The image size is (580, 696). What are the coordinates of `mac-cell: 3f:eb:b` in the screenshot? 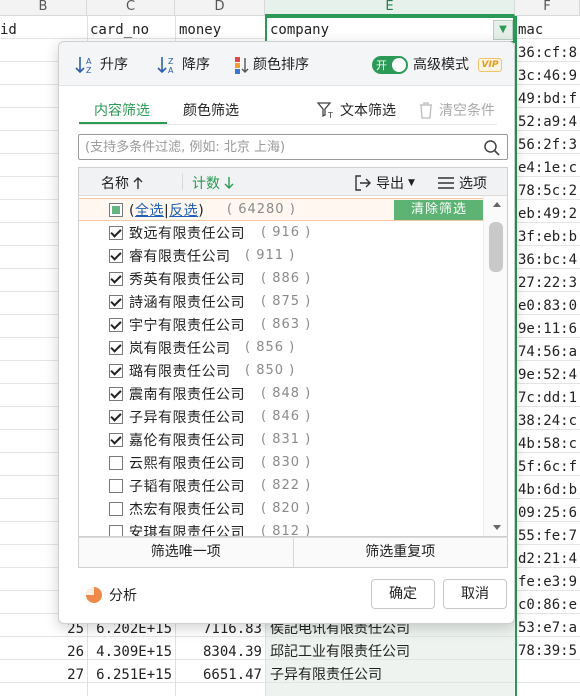 It's located at (547, 237).